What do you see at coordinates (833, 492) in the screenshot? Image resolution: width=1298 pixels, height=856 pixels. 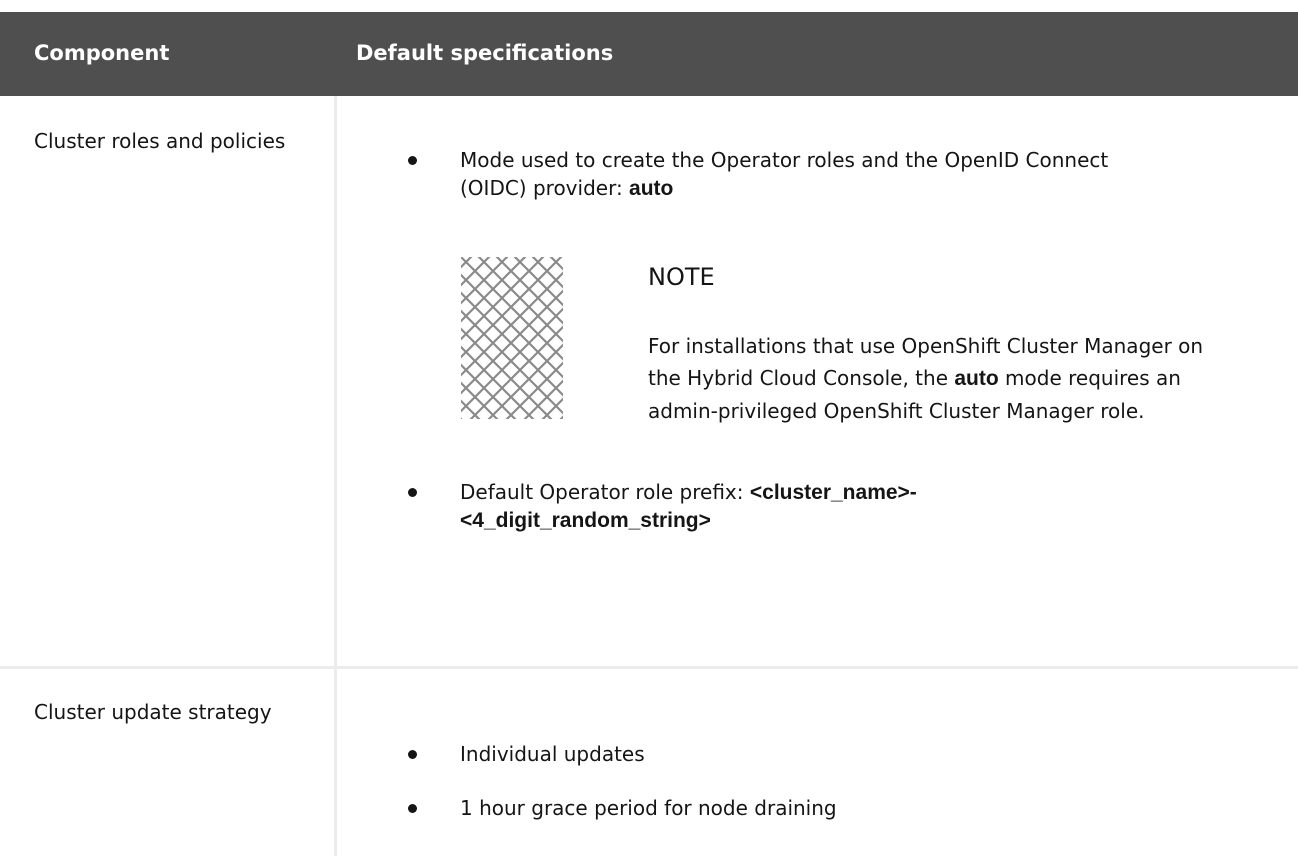 I see `role-prefix-value: <cluster_name>-` at bounding box center [833, 492].